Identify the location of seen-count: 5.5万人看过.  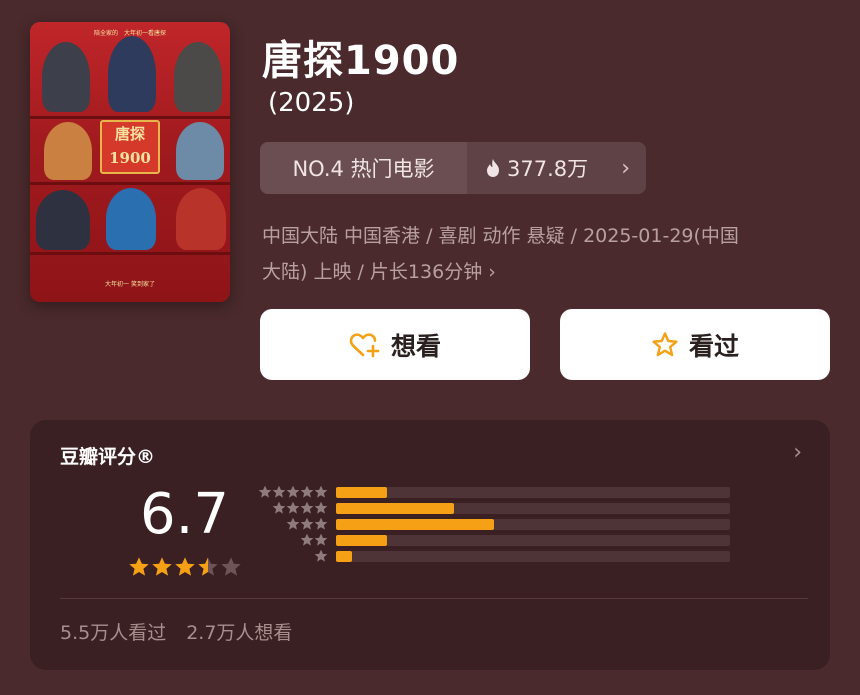
(113, 631).